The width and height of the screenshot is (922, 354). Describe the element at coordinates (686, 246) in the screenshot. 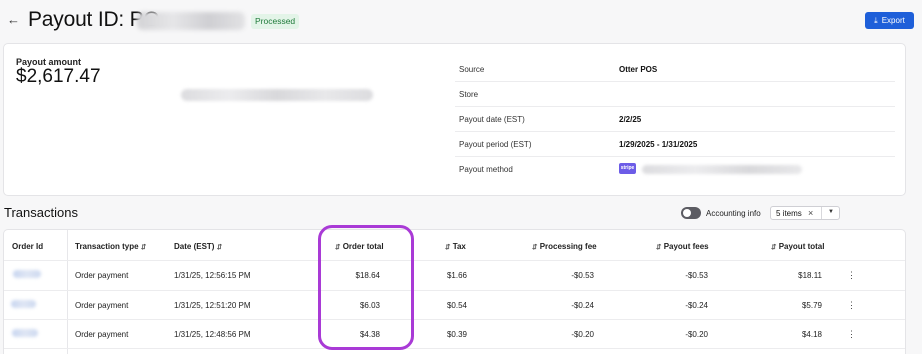

I see `column-header-label: Payout fees` at that location.